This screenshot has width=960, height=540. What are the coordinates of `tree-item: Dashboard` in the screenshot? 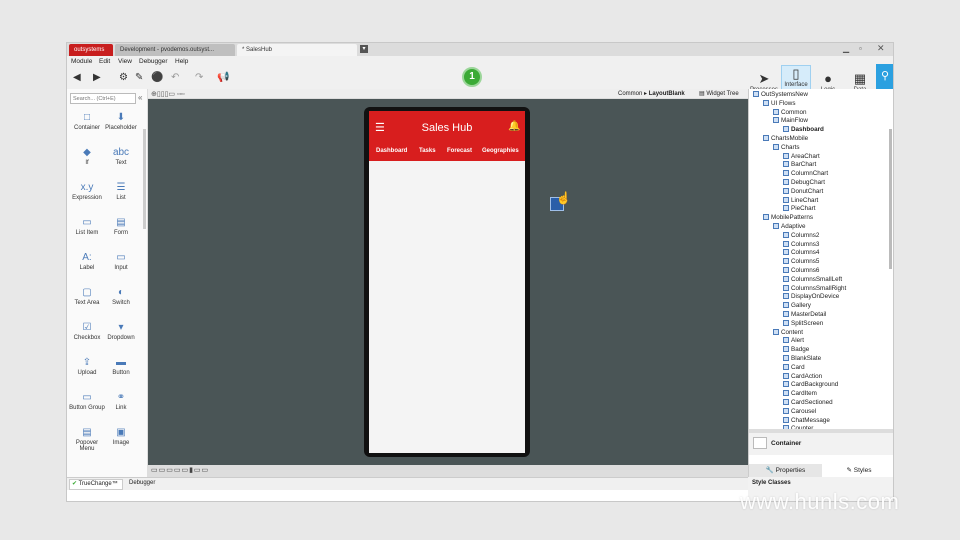 It's located at (803, 130).